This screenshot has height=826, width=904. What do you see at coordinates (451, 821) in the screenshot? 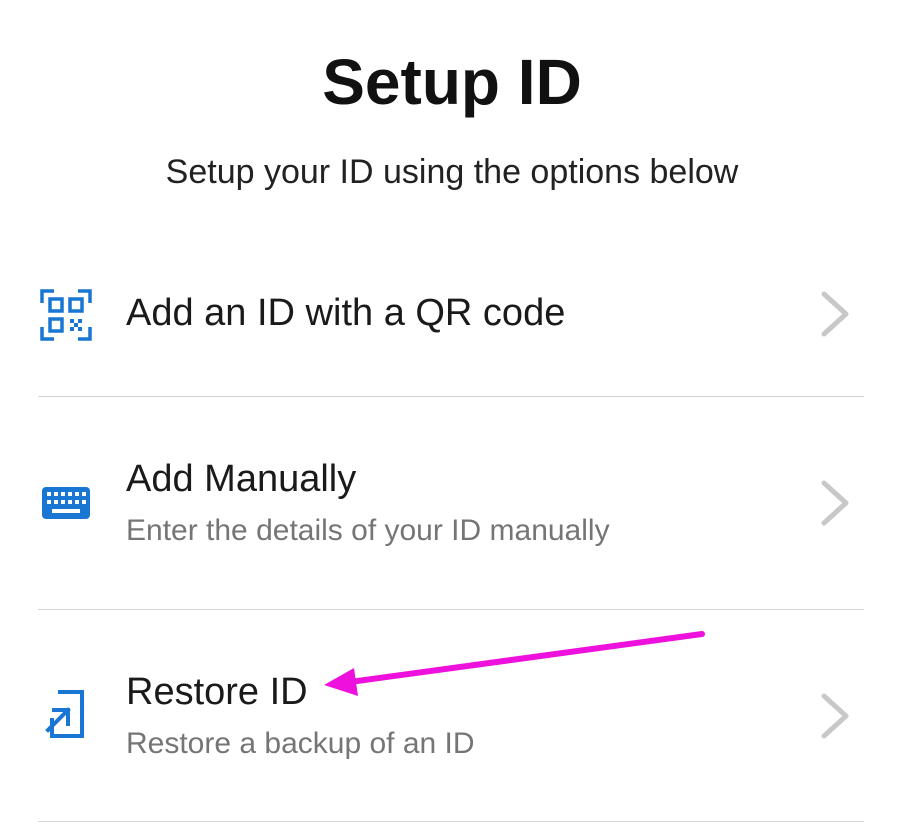
I see `divider` at bounding box center [451, 821].